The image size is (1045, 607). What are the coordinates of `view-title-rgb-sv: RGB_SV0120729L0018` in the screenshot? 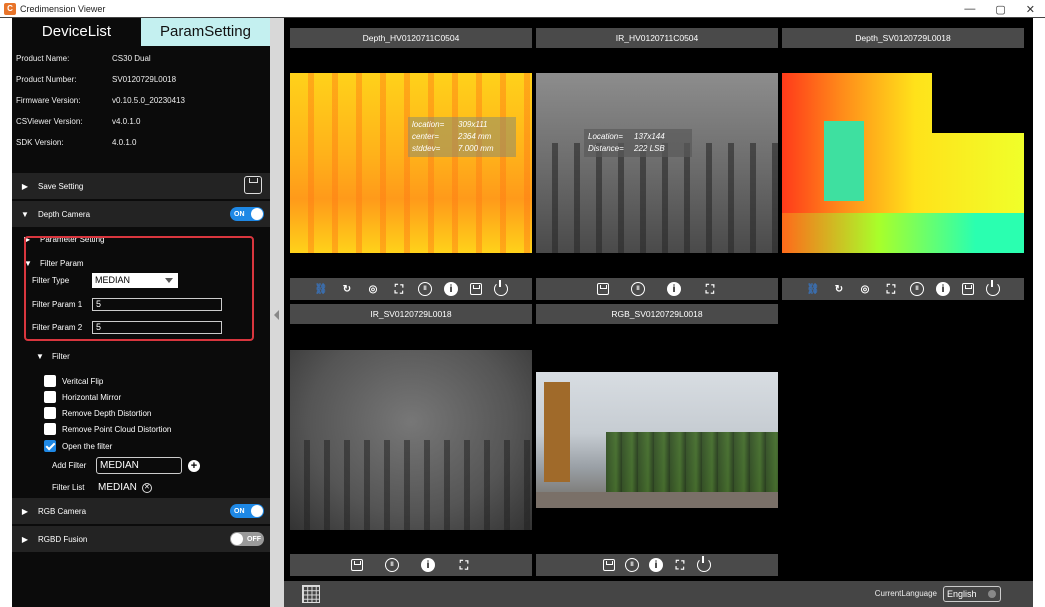 It's located at (657, 314).